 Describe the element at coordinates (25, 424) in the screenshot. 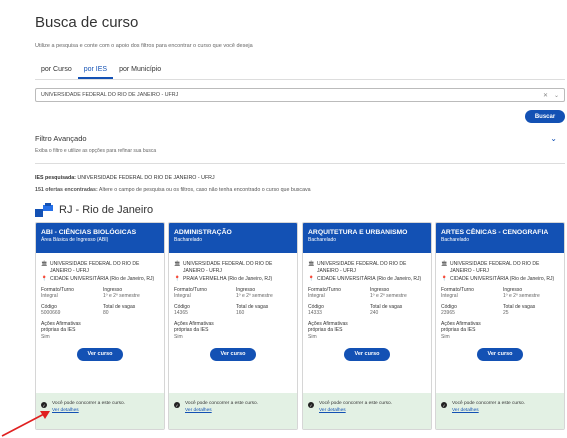

I see `annotation-arrow-icon` at that location.